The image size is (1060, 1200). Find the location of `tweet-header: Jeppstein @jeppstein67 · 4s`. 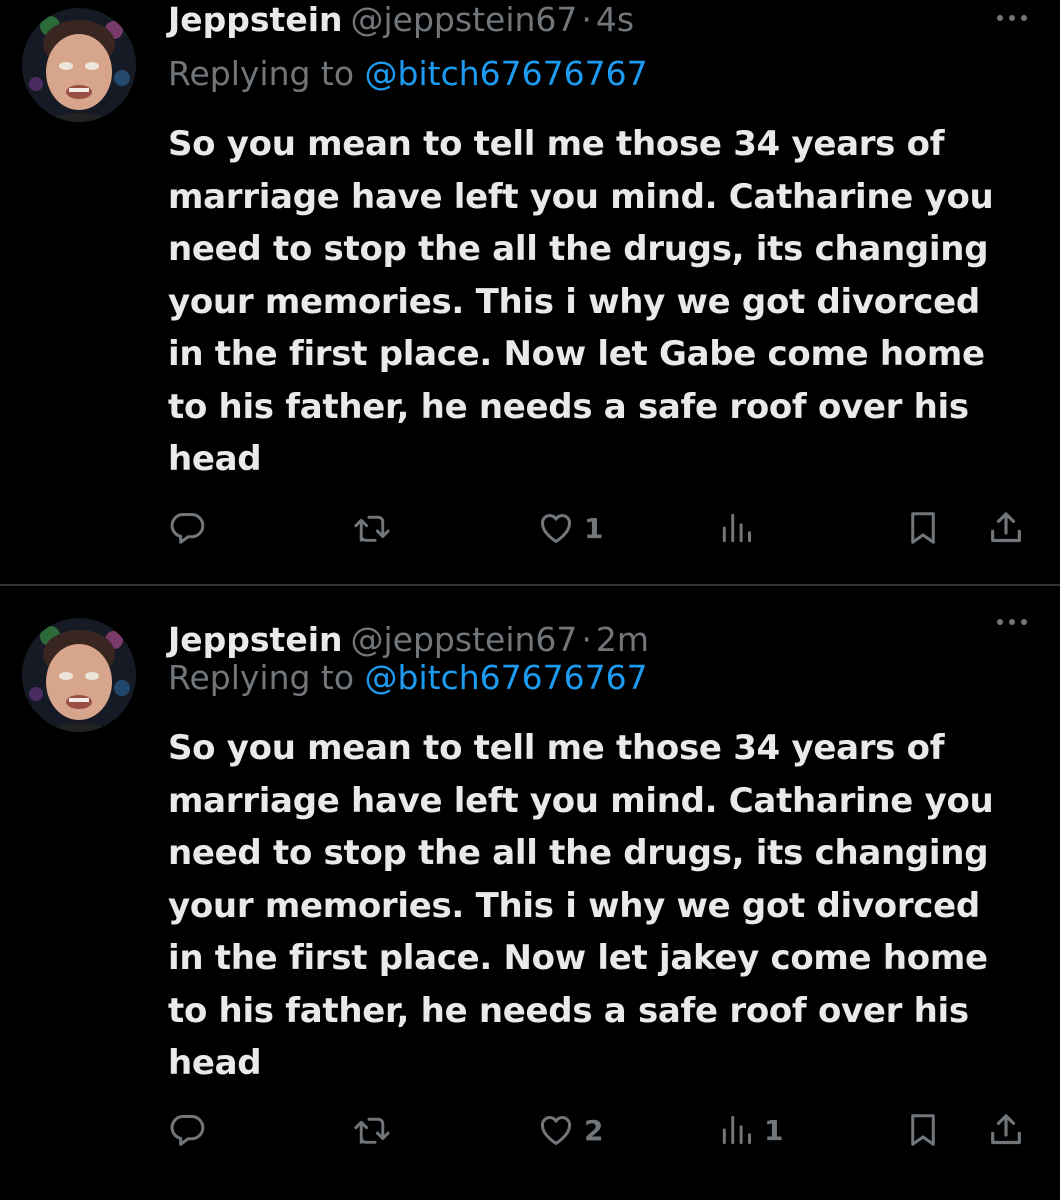

tweet-header: Jeppstein @jeppstein67 · 4s is located at coordinates (401, 21).